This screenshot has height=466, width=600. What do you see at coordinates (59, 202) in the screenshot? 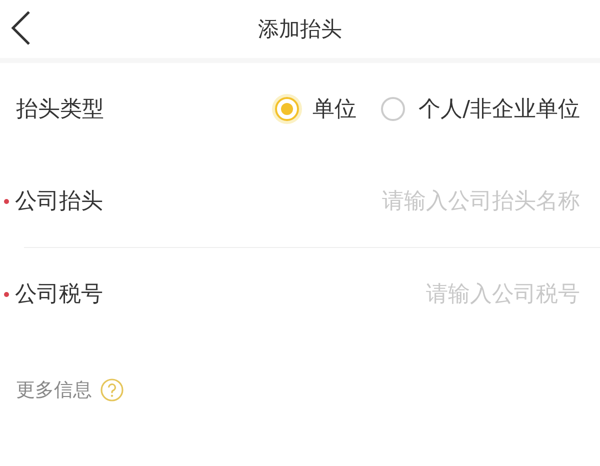
I see `field-label: 公司抬头` at bounding box center [59, 202].